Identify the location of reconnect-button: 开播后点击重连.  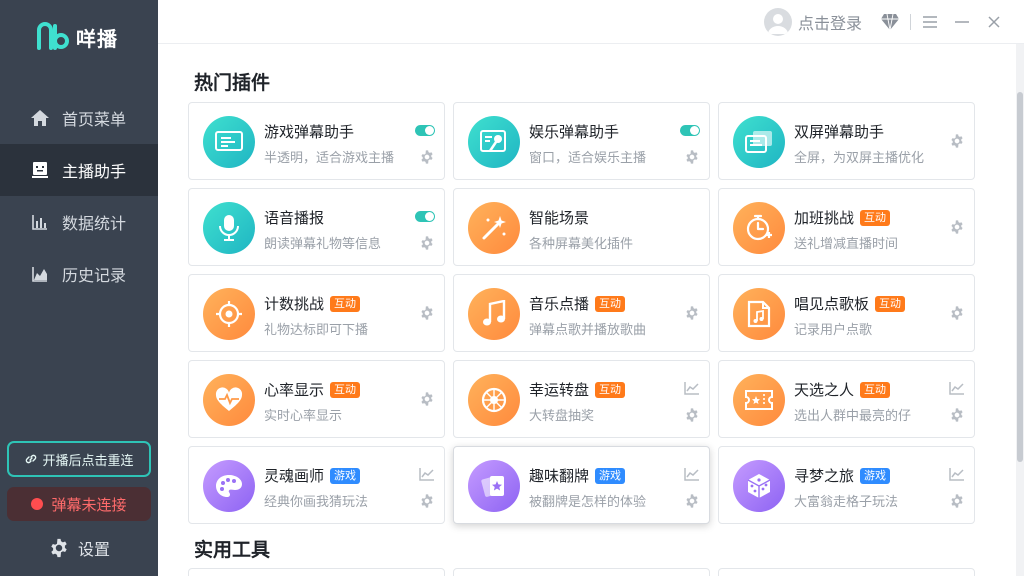
(79, 459).